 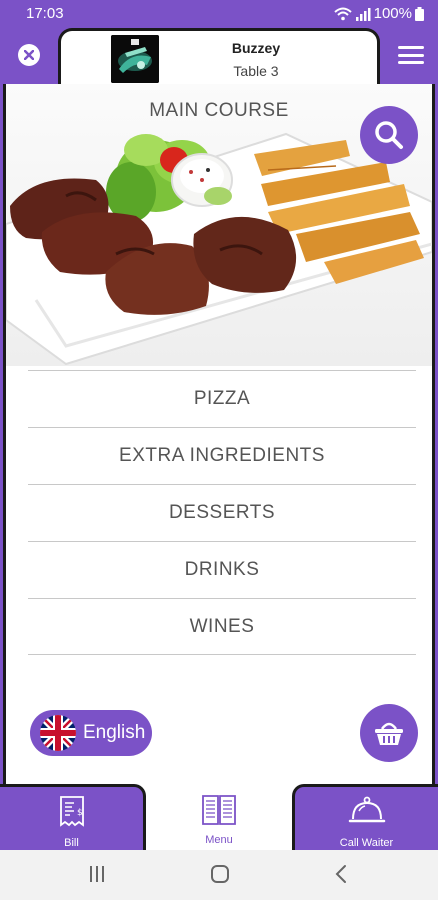 What do you see at coordinates (256, 71) in the screenshot?
I see `table-number: Table 3` at bounding box center [256, 71].